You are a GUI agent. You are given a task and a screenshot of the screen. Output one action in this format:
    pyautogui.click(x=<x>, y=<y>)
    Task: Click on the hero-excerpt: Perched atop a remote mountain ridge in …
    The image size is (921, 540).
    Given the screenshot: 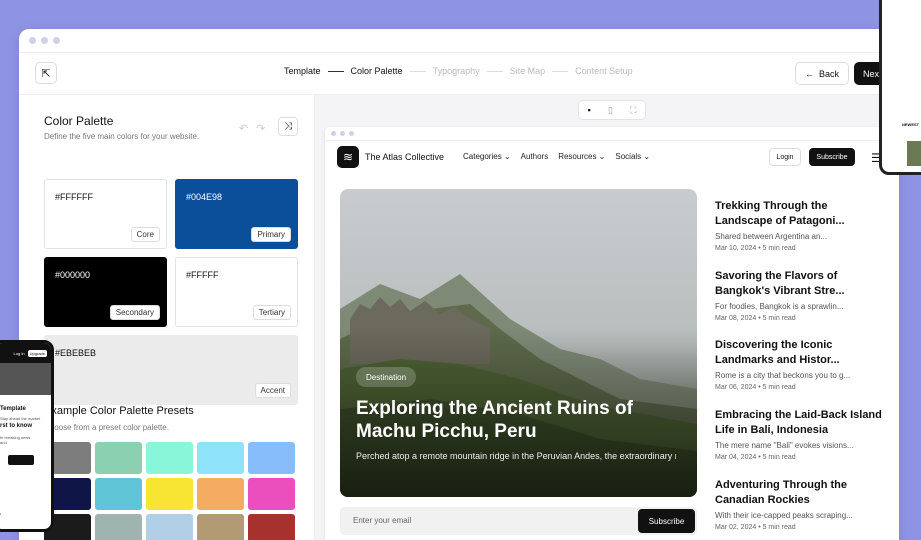 What is the action you would take?
    pyautogui.click(x=516, y=456)
    